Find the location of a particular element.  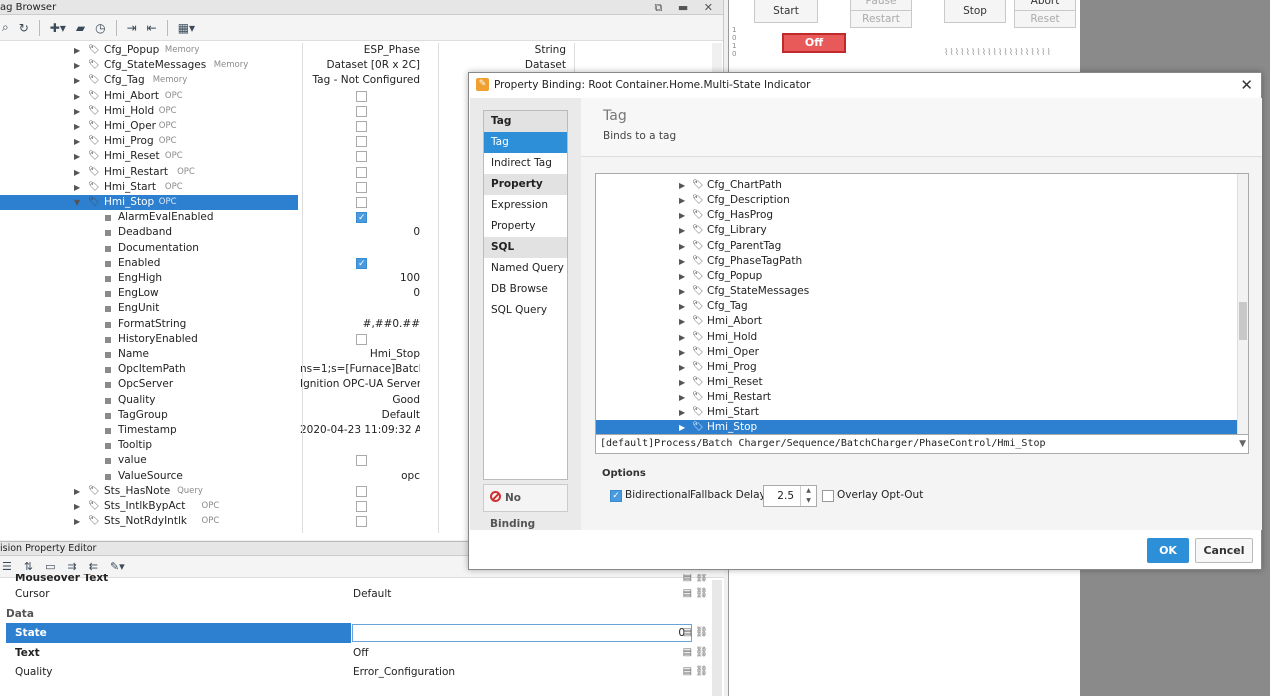

property-value: Default is located at coordinates (372, 594).